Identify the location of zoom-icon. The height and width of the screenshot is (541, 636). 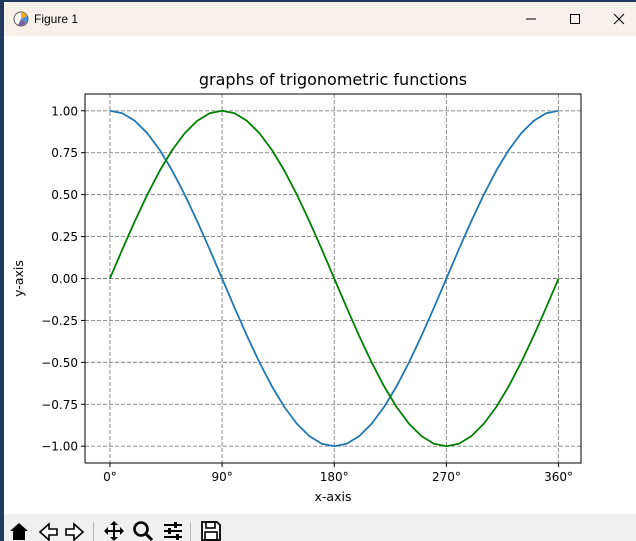
(143, 531).